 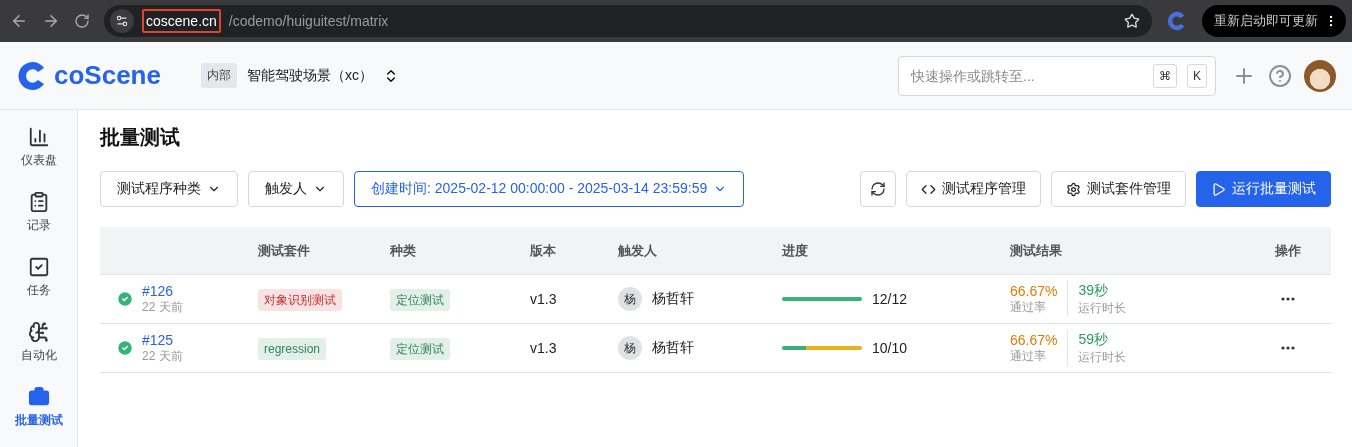 I want to click on duration-value: 59秒, so click(x=1094, y=339).